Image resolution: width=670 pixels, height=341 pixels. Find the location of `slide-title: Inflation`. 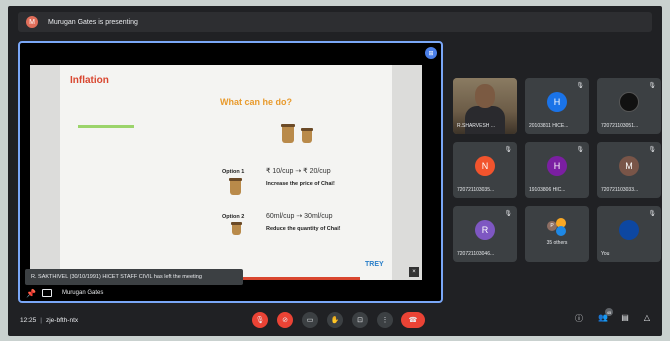

slide-title: Inflation is located at coordinates (89, 80).